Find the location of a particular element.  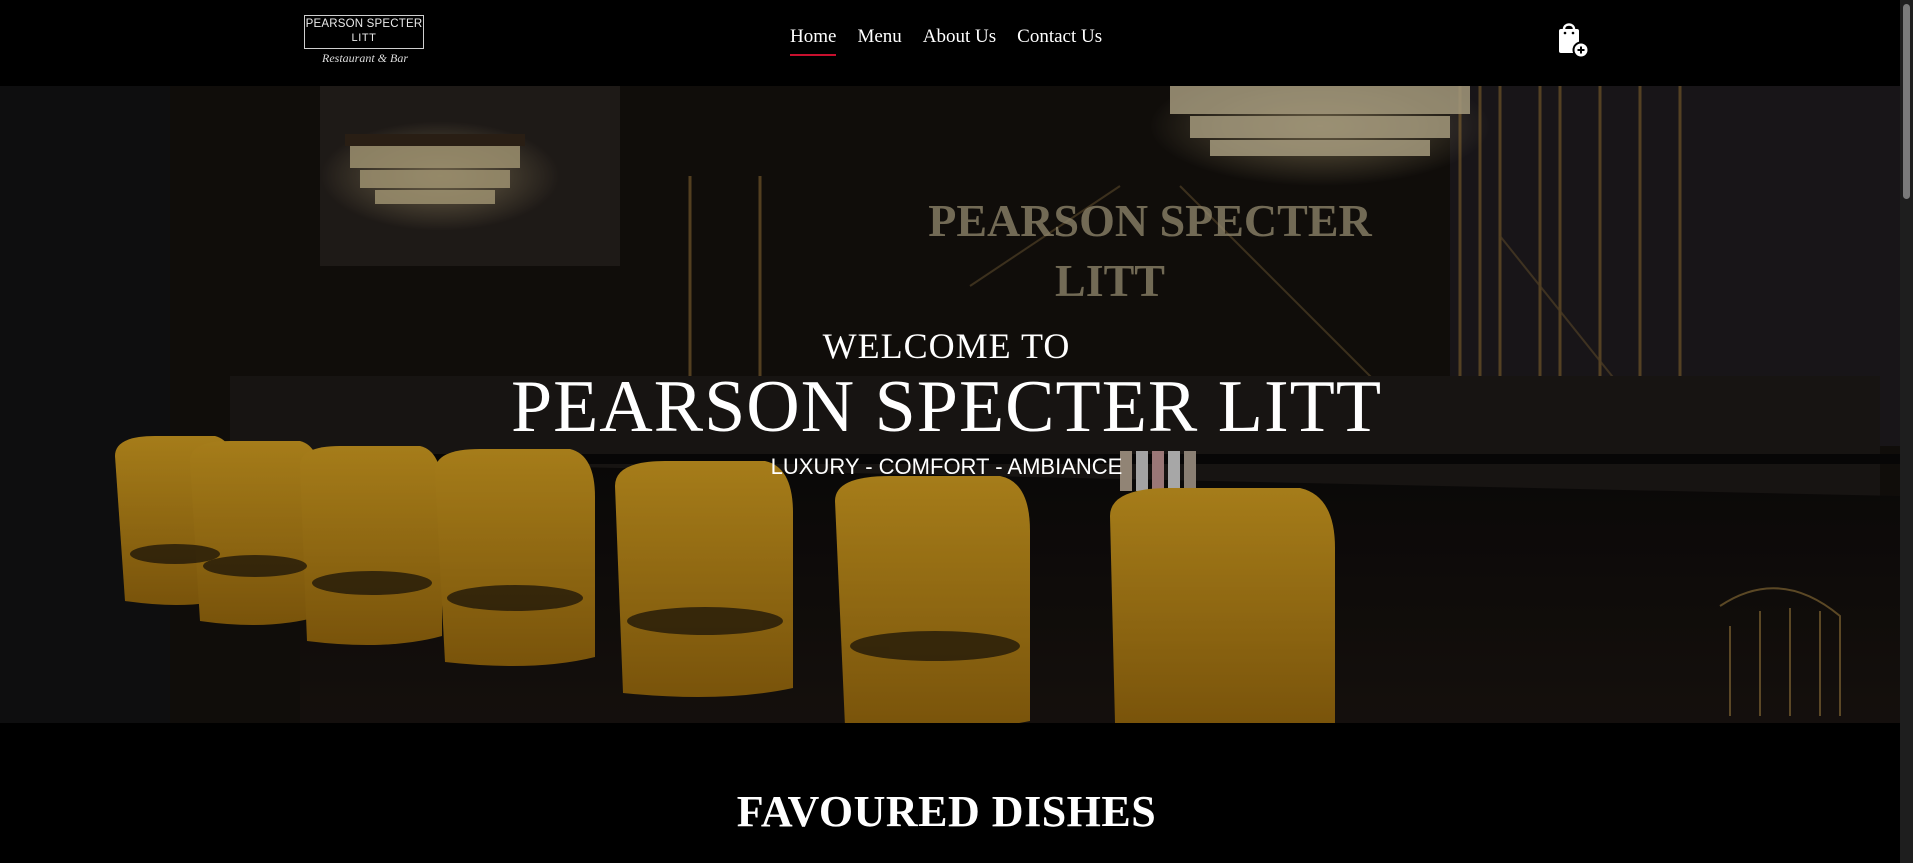

main-nav: Home Menu About Us Contact Us is located at coordinates (946, 43).